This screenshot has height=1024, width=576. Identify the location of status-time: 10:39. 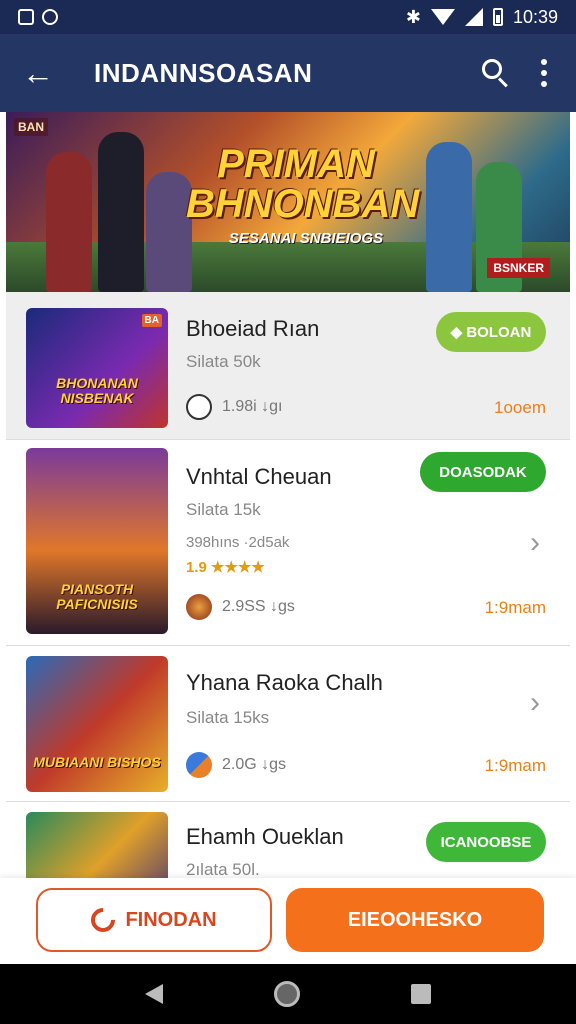
(535, 16).